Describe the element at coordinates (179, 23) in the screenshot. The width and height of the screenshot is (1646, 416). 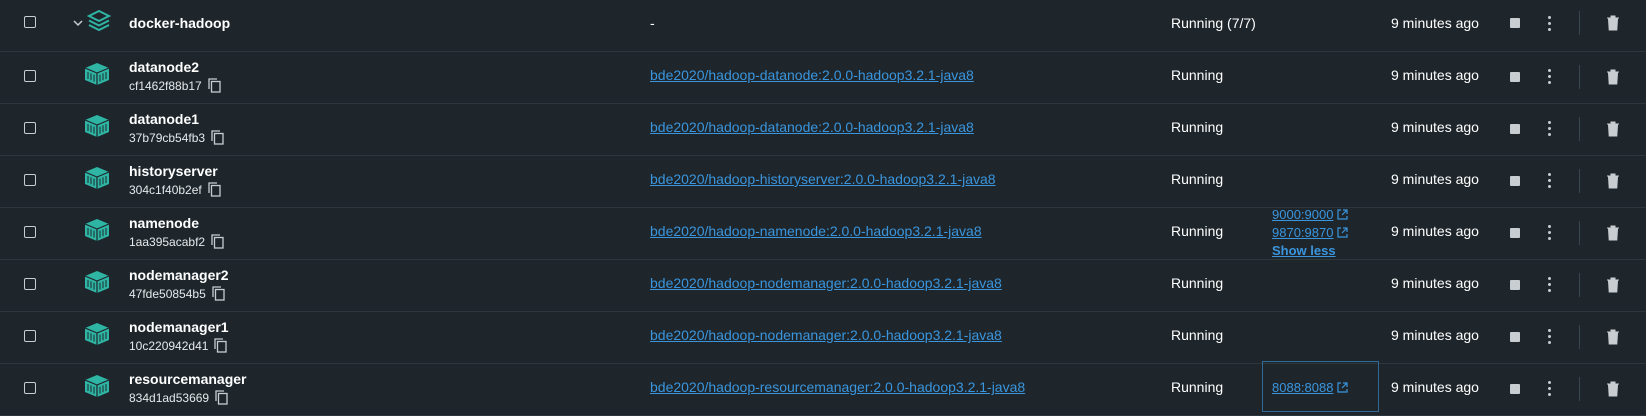
I see `group-name: docker-hadoop` at that location.